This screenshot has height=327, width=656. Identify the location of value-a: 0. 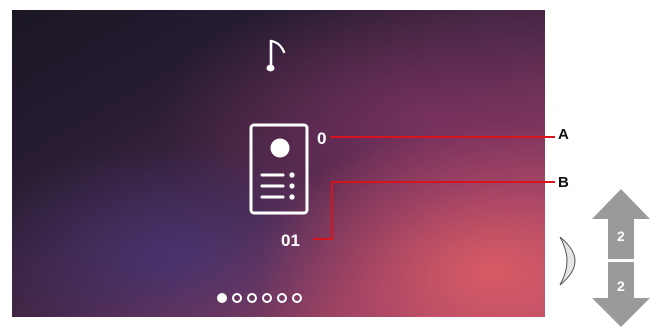
(322, 138).